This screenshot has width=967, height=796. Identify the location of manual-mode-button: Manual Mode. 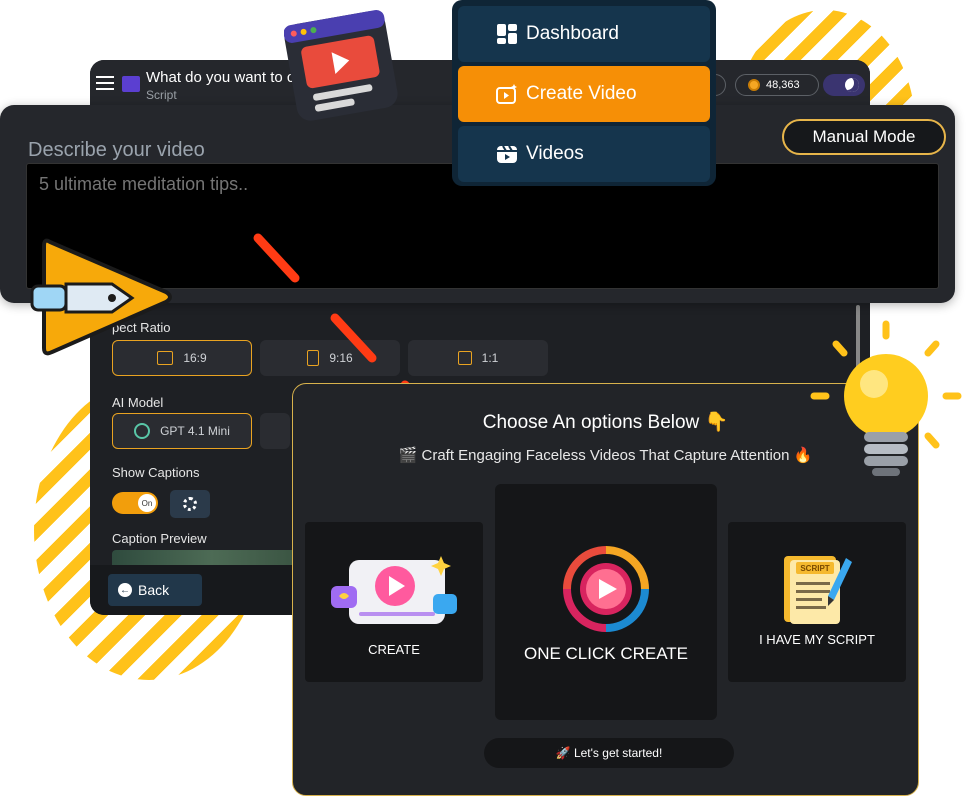
(864, 137).